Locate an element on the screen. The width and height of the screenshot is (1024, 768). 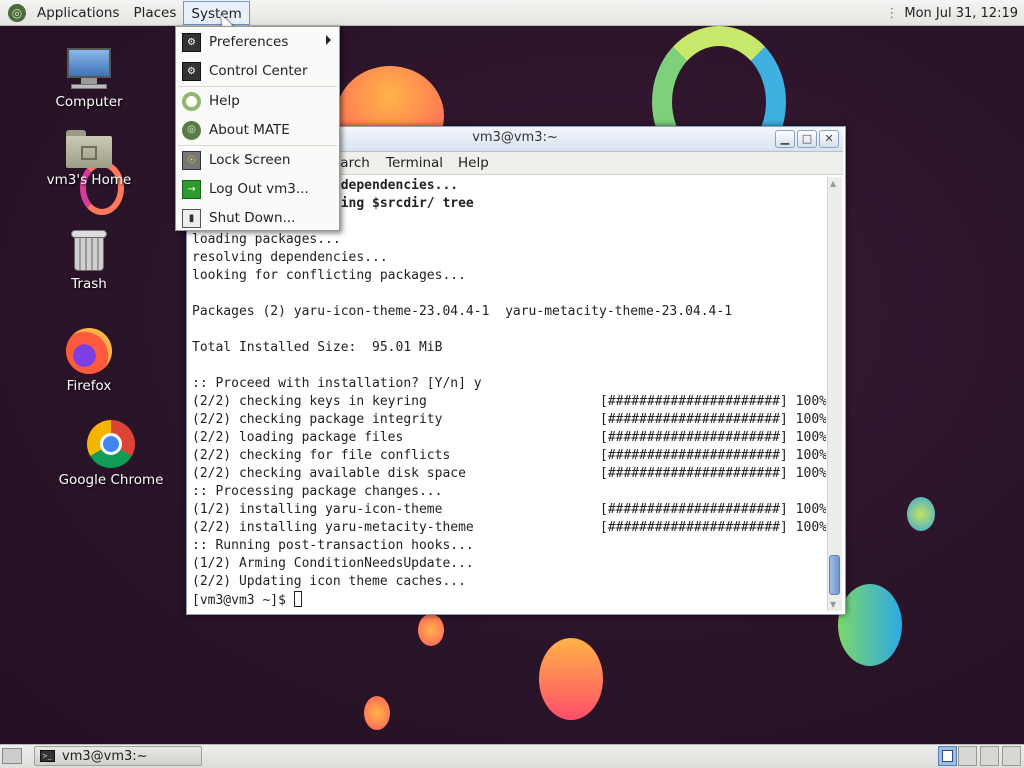
desktop-icon-chrome: Google Chrome is located at coordinates (111, 454).